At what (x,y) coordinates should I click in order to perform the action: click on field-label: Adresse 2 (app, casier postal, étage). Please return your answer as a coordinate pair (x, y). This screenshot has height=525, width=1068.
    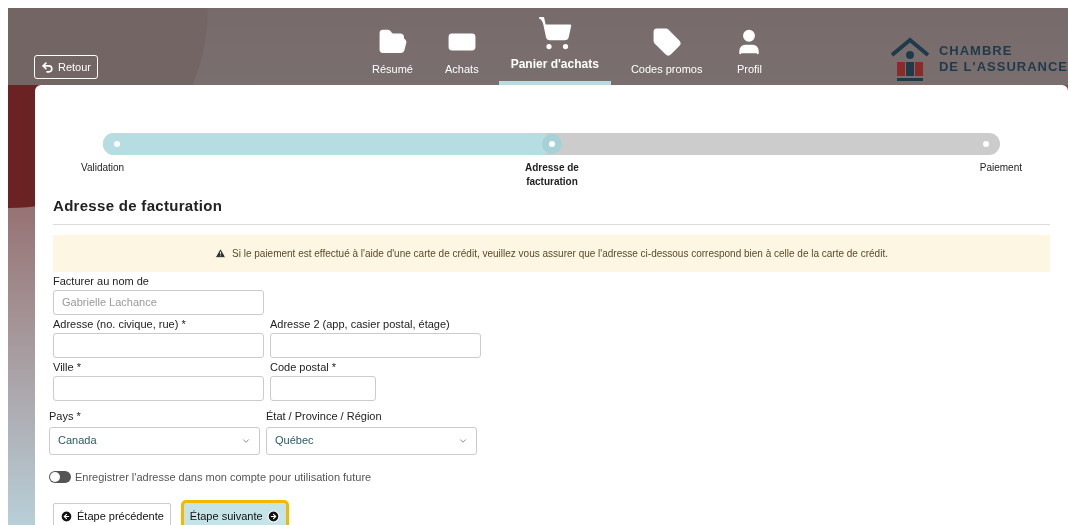
    Looking at the image, I should click on (360, 323).